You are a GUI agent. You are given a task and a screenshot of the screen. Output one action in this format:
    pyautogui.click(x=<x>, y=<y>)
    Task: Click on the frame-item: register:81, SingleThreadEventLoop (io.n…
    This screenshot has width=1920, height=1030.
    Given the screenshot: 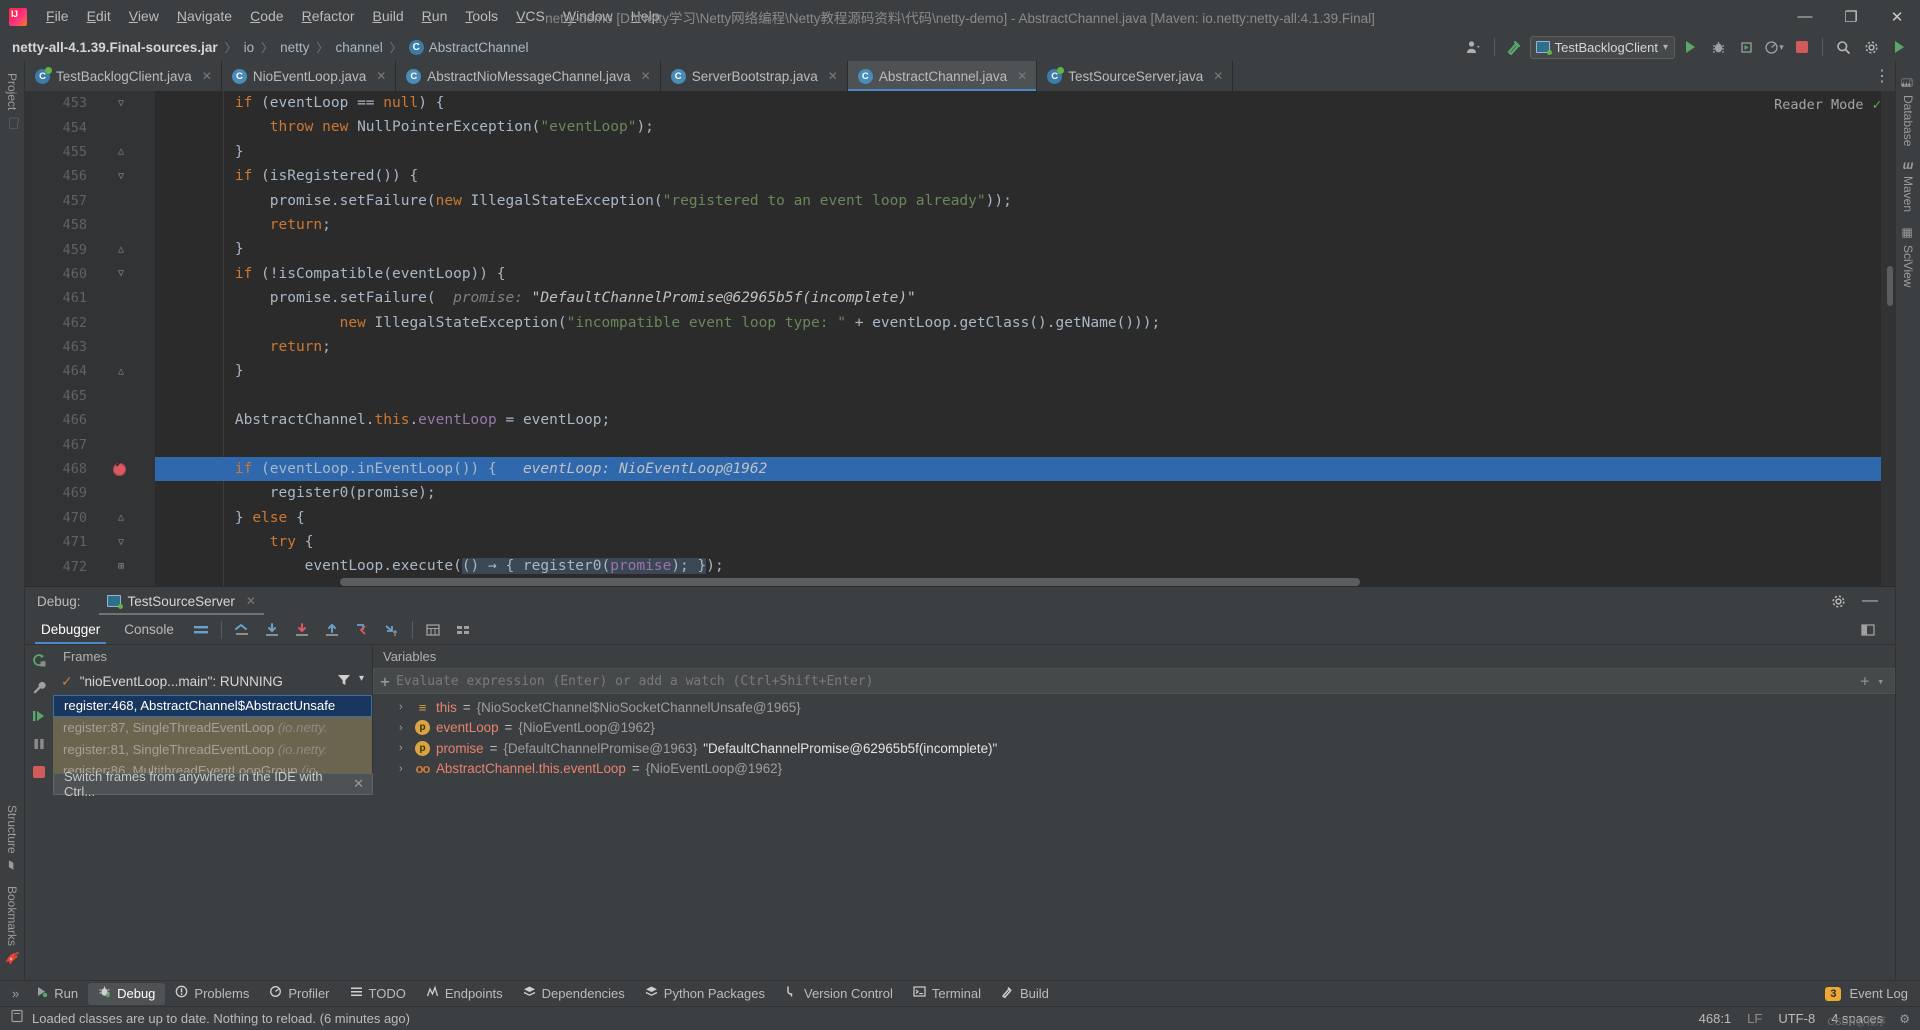 What is the action you would take?
    pyautogui.click(x=212, y=749)
    